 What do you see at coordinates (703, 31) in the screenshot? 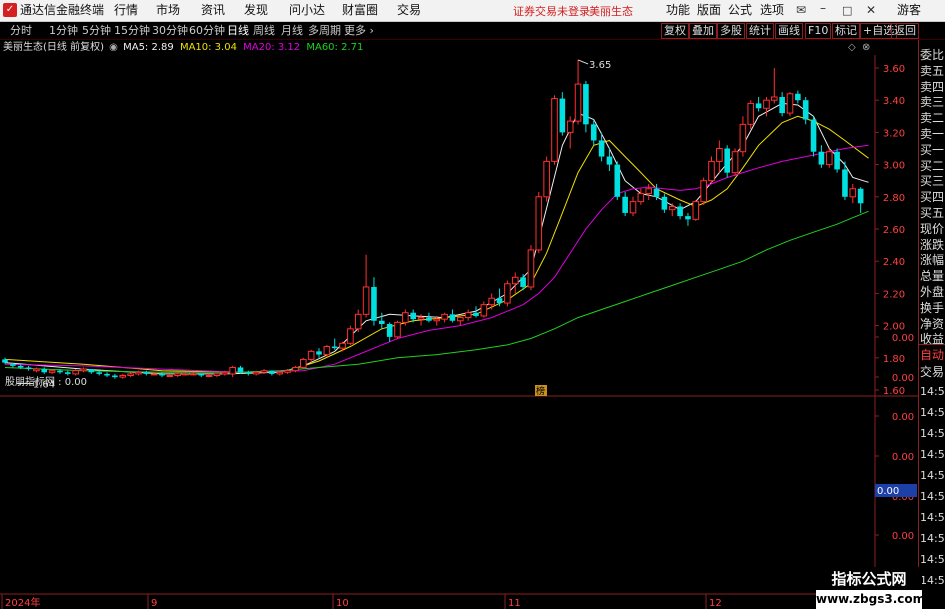
I see `overlay-button: 叠加` at bounding box center [703, 31].